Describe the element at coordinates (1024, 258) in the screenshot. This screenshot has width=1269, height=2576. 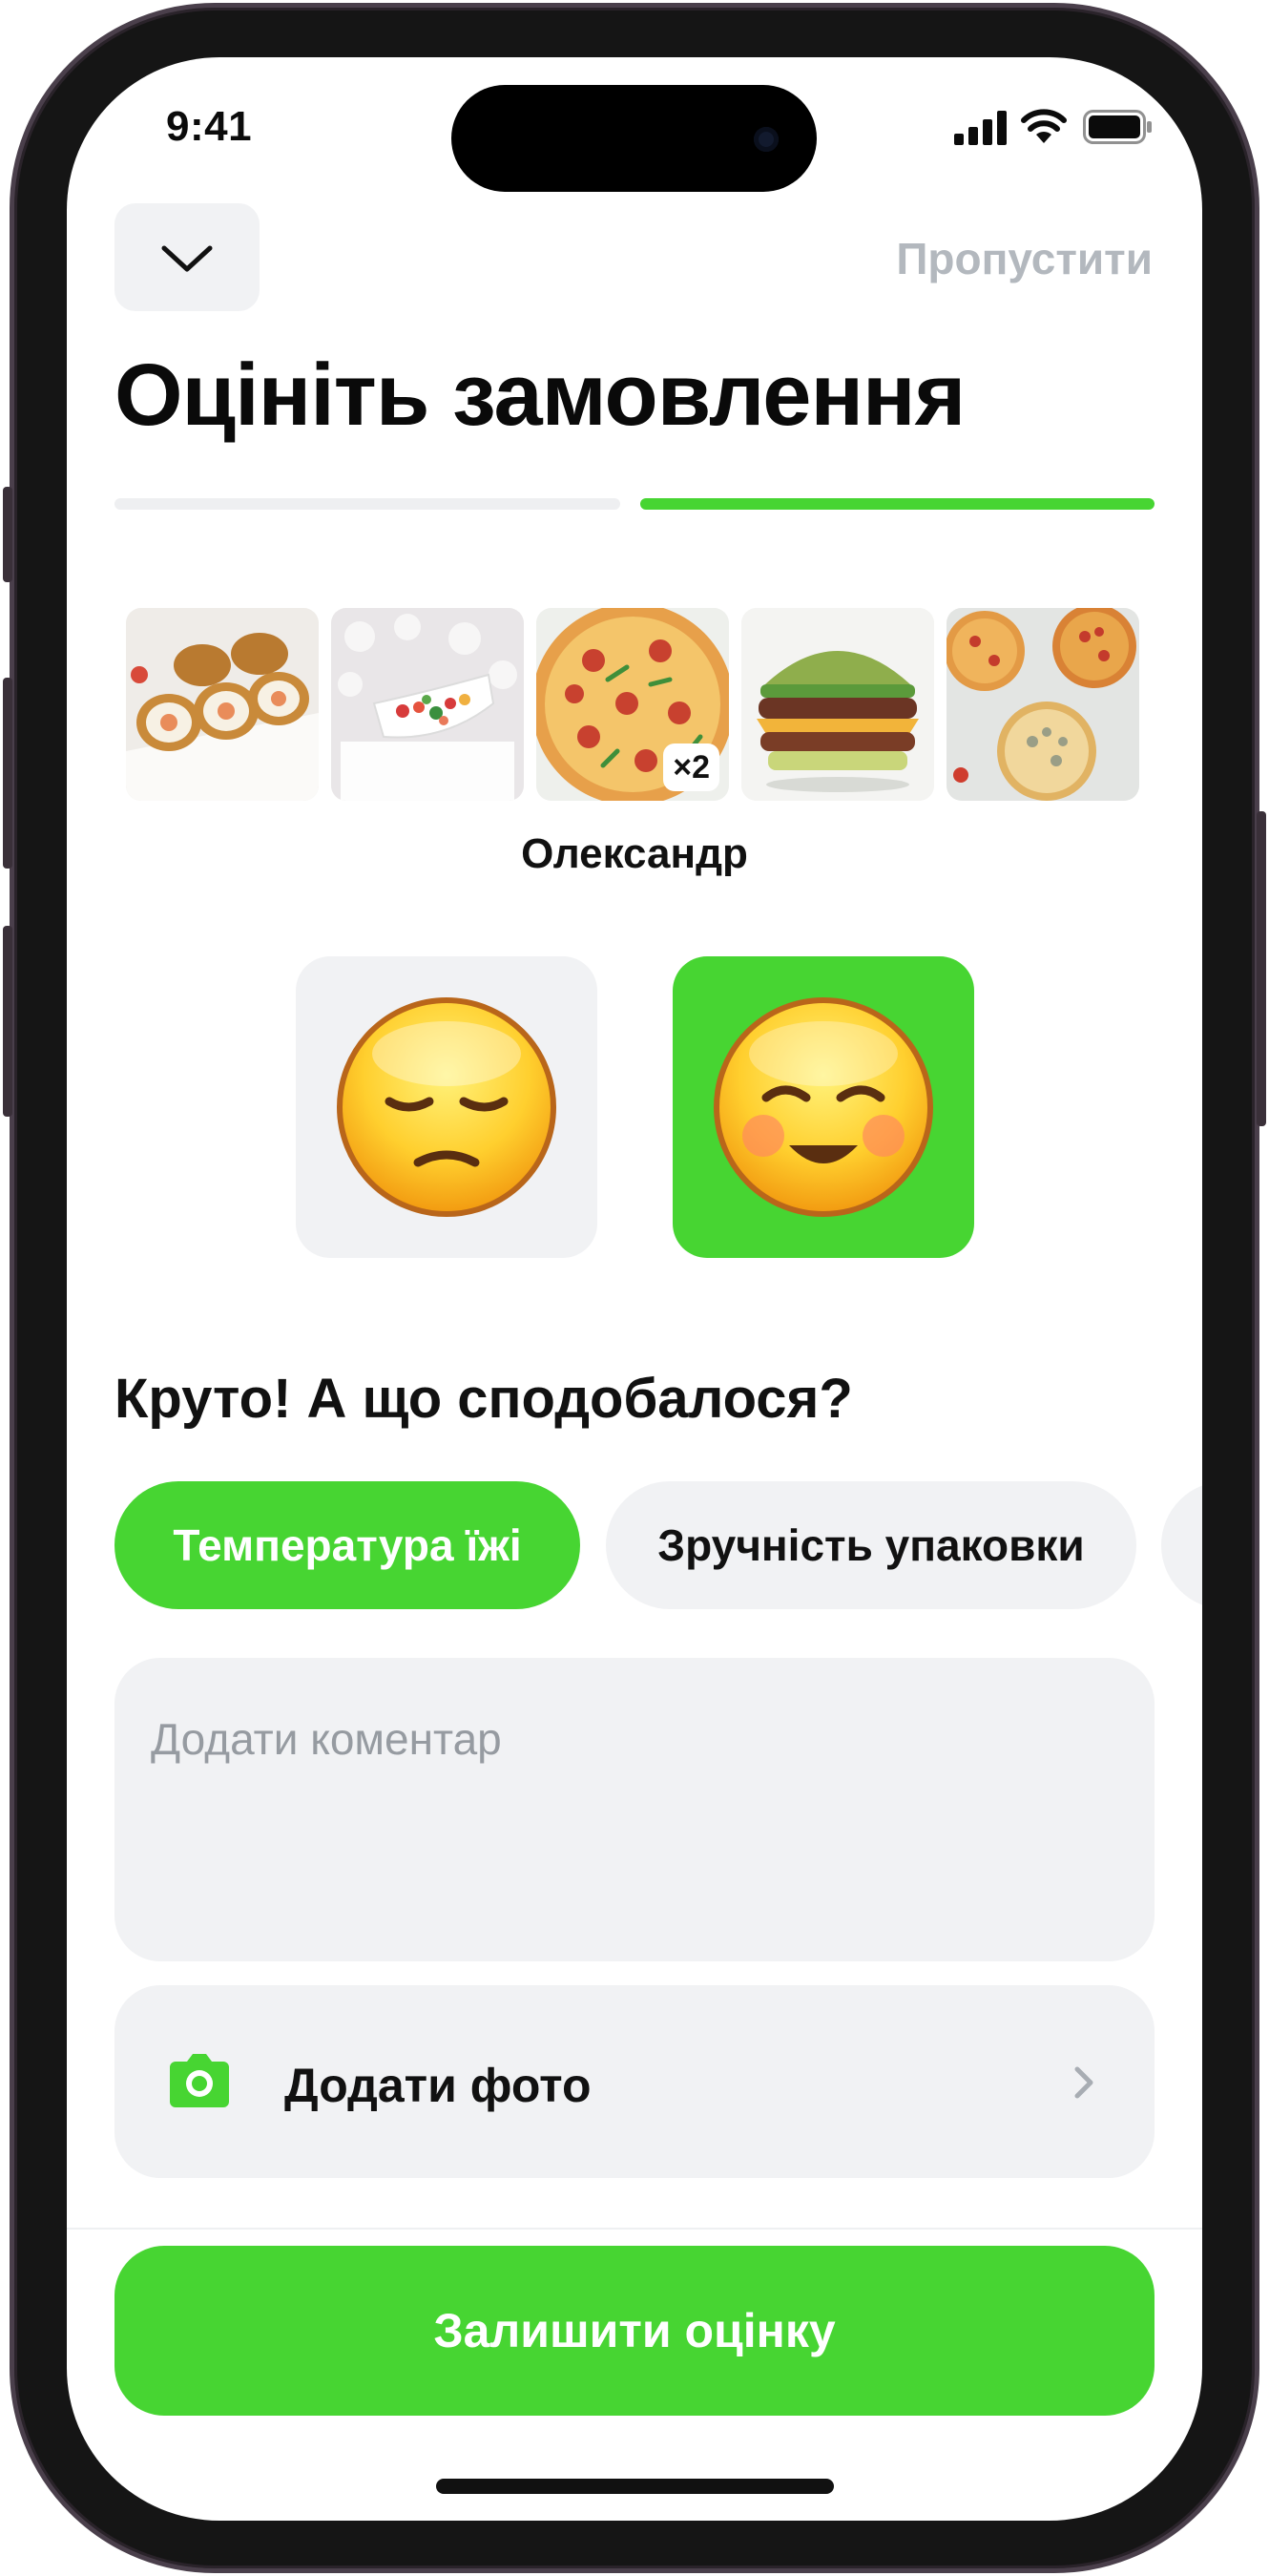
I see `skip-button: Пропустити` at that location.